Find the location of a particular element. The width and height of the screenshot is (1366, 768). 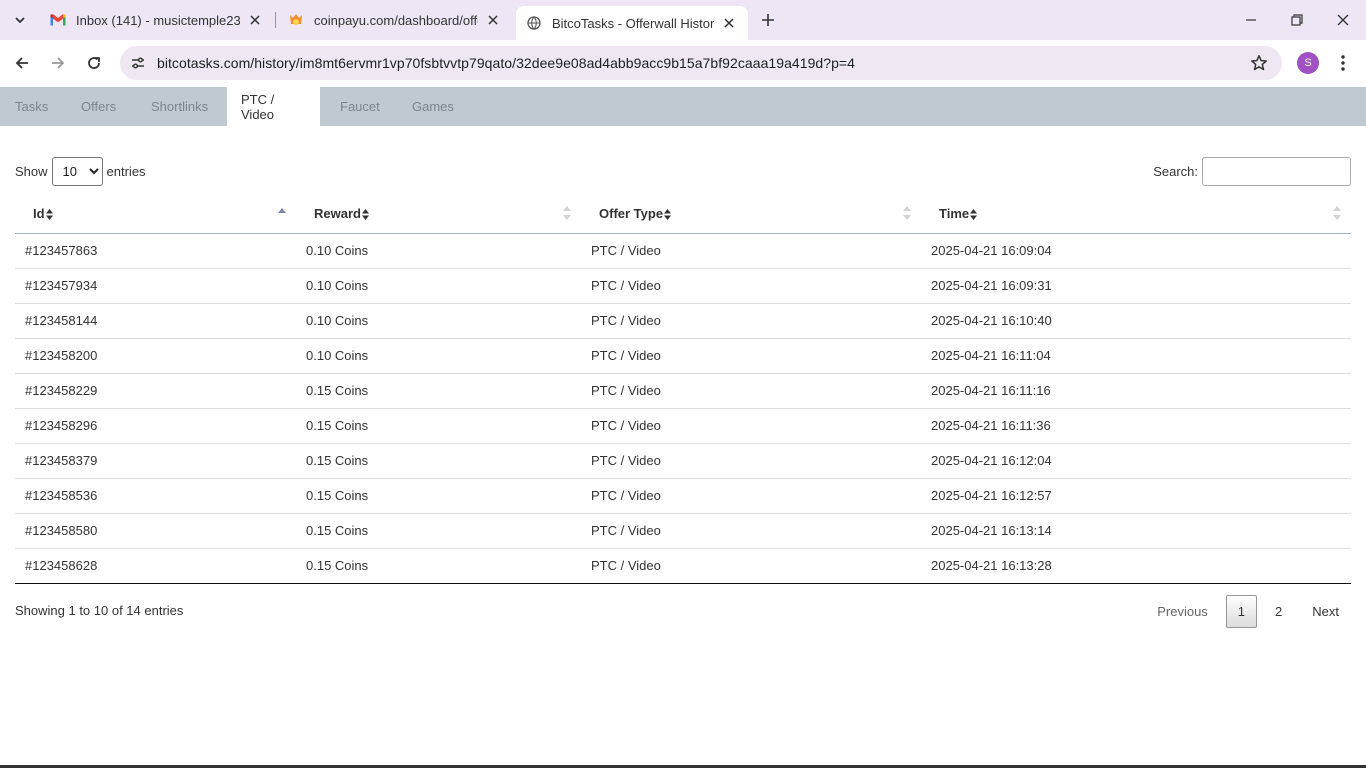

page-button-1: 1 is located at coordinates (1241, 611).